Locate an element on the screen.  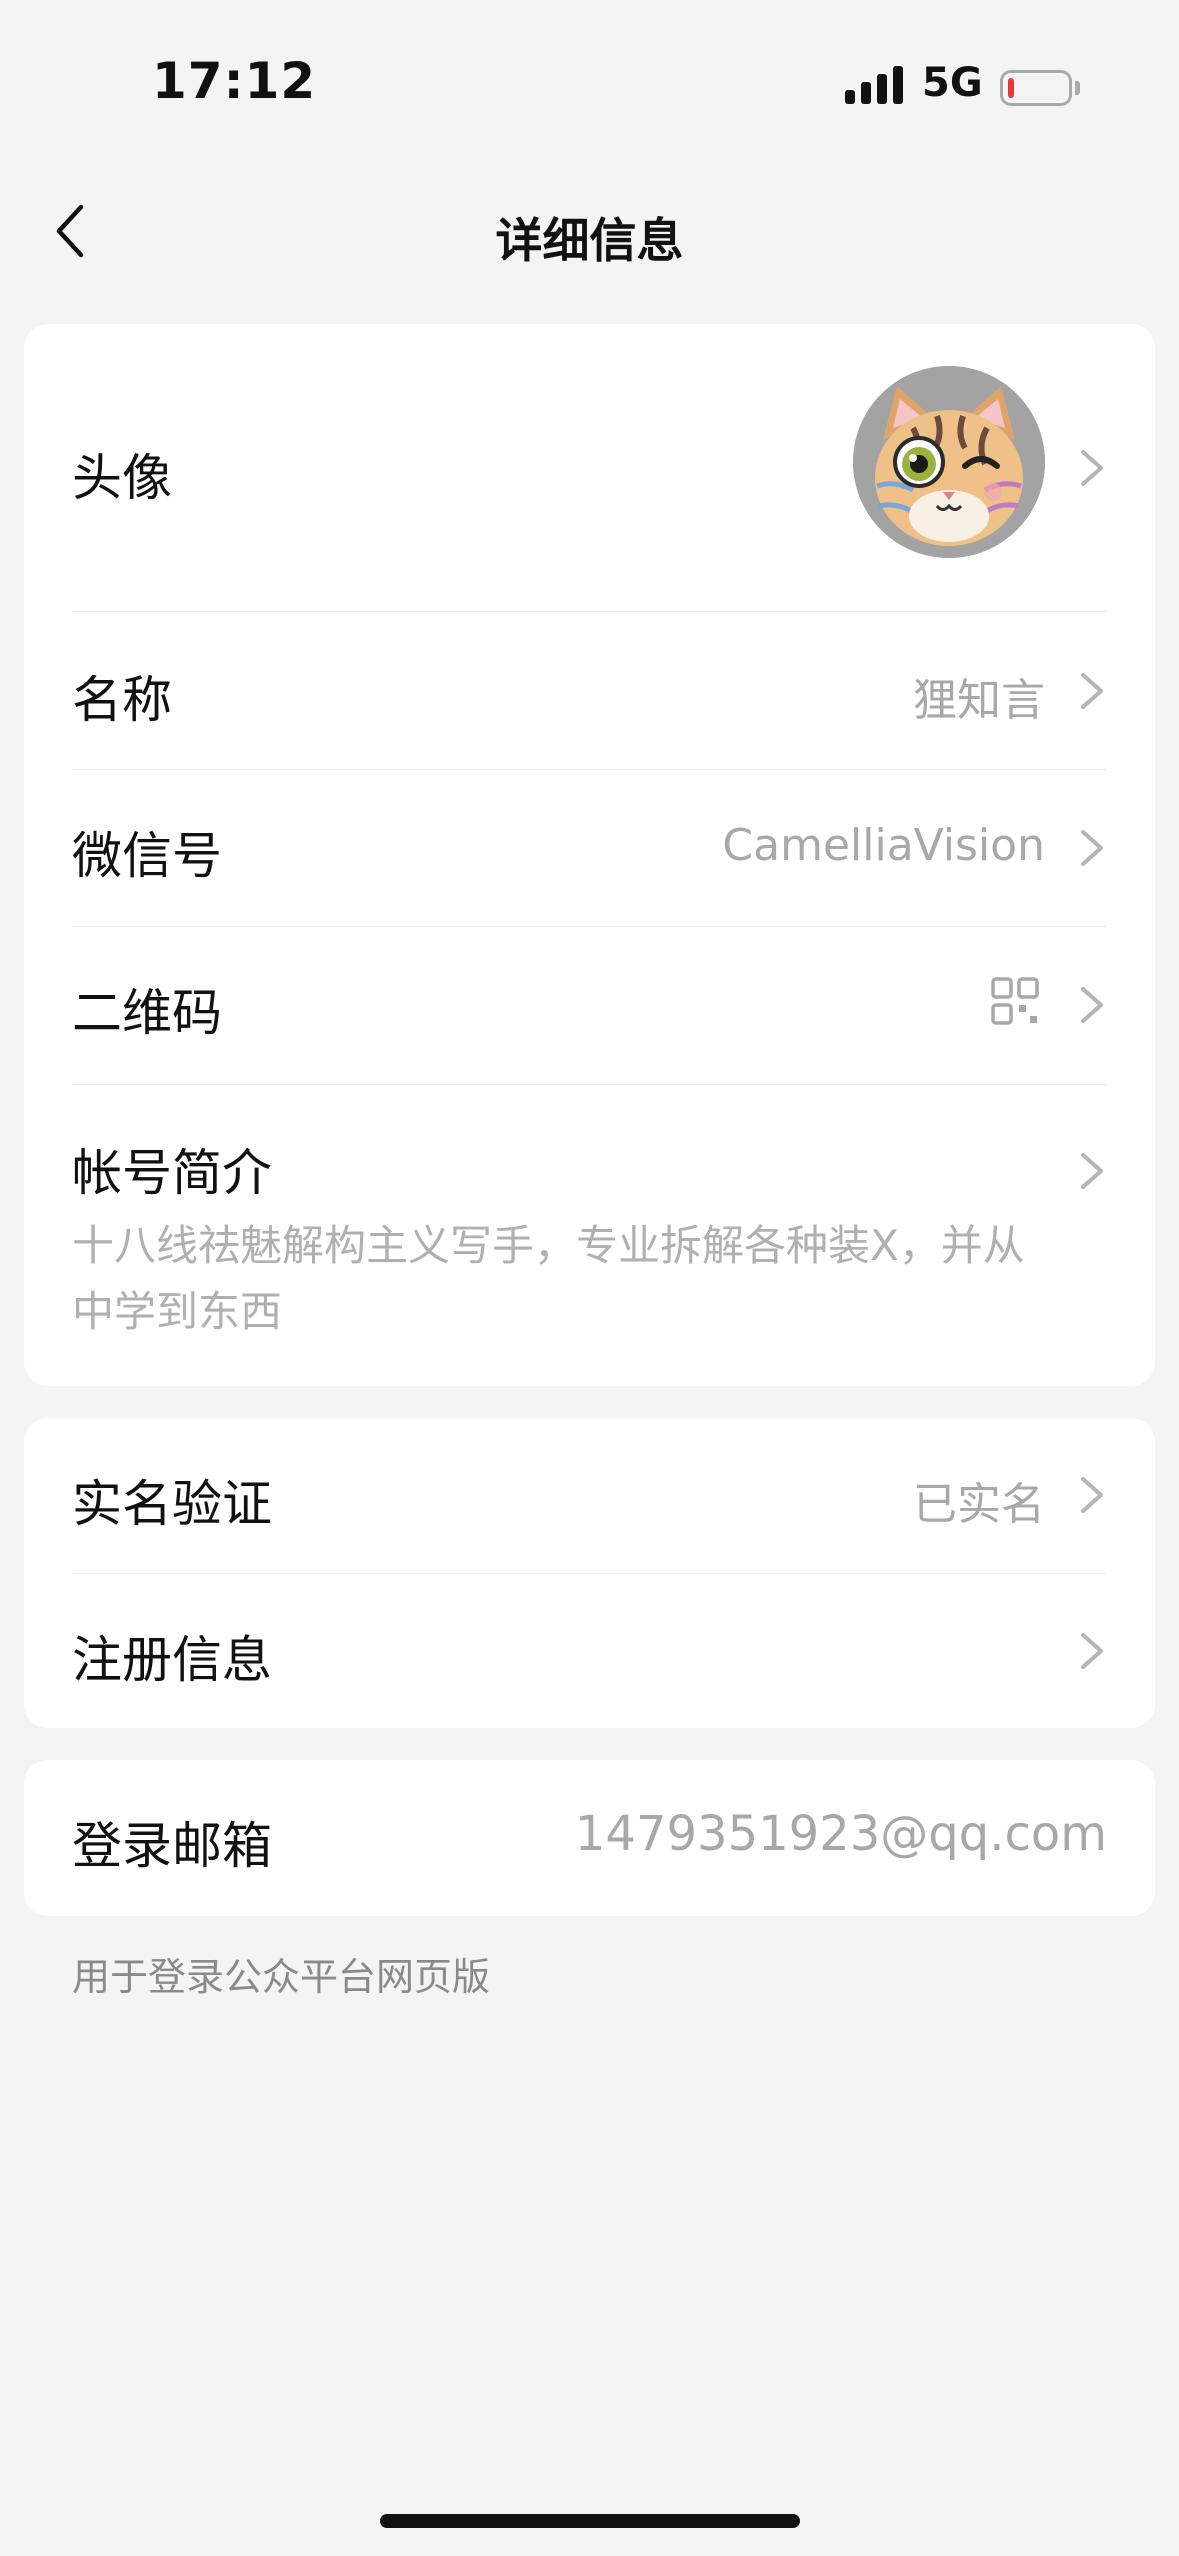
intro-text: 十八线祛魅解构主义写手，专业拆解各种装X，并从中学到东西 is located at coordinates (548, 1278).